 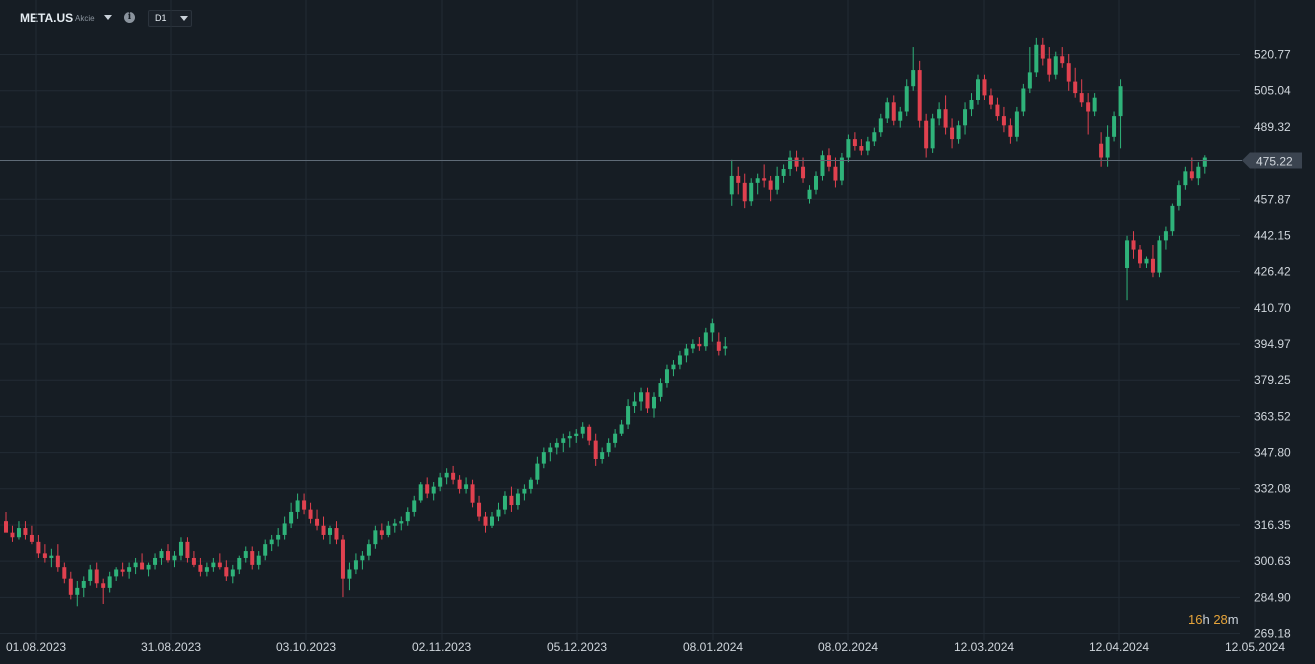 I want to click on y-tick-label: 284.90, so click(x=1272, y=597).